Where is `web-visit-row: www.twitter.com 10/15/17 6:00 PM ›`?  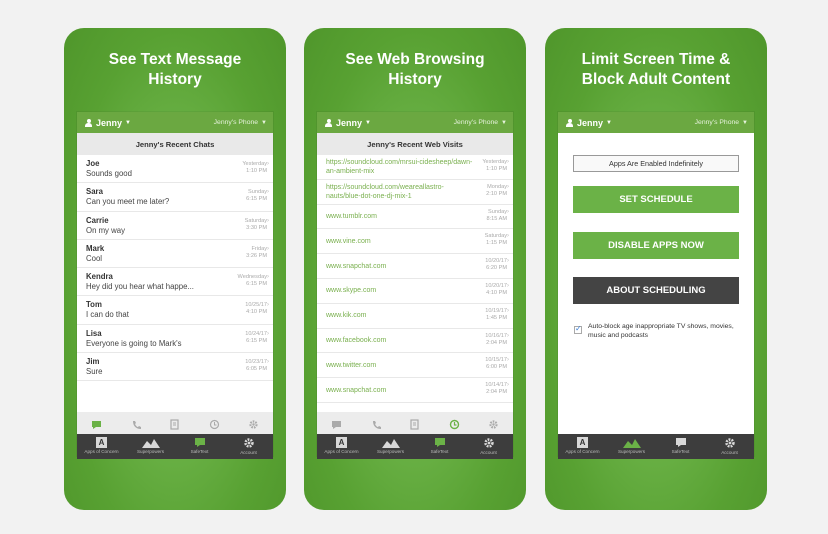 web-visit-row: www.twitter.com 10/15/17 6:00 PM › is located at coordinates (415, 366).